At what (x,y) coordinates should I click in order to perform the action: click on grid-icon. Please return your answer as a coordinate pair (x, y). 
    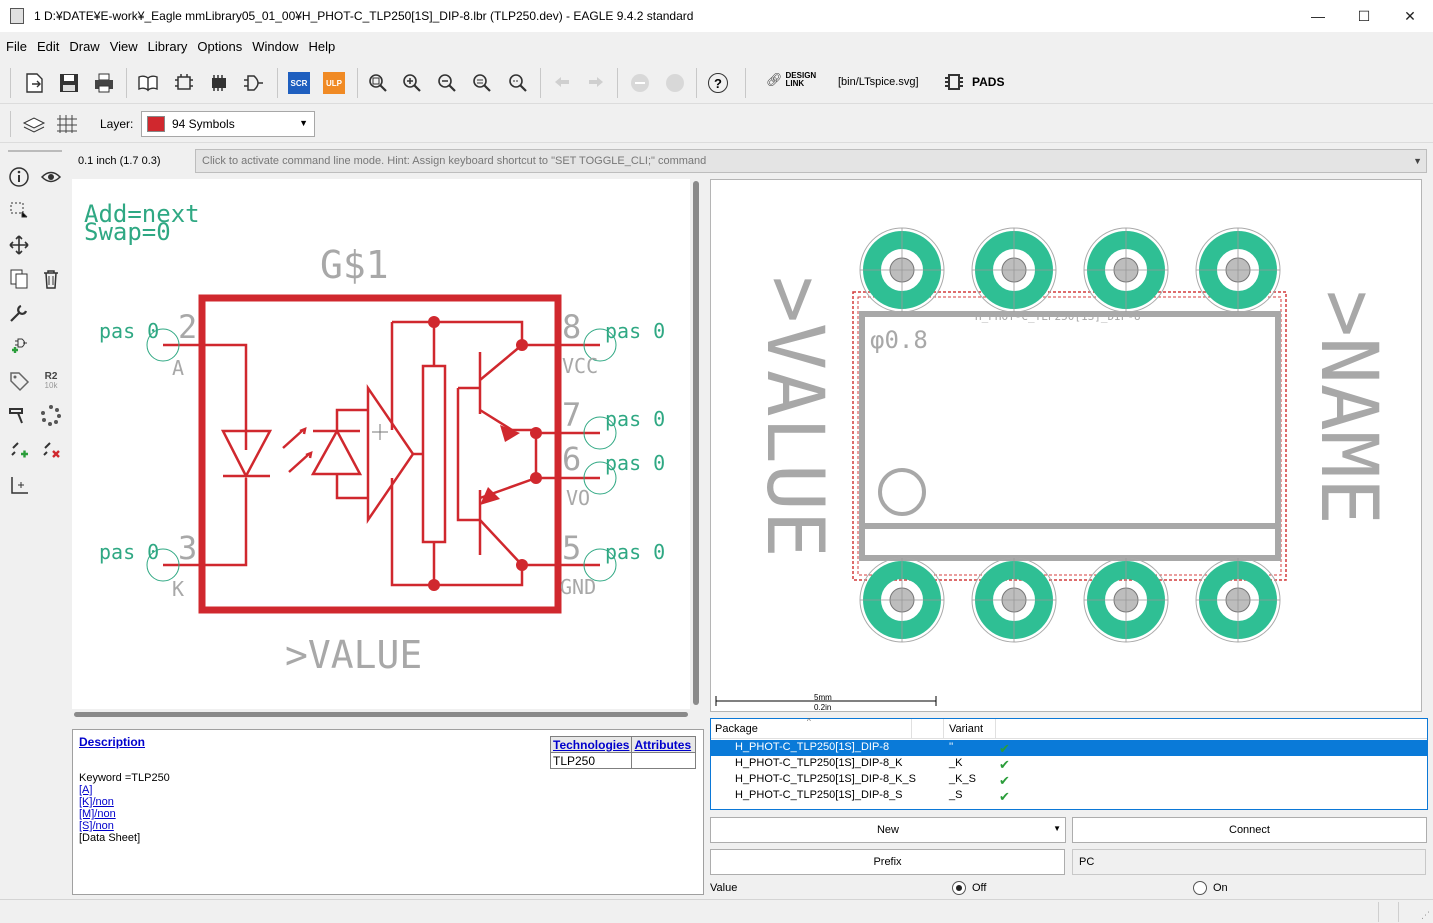
    Looking at the image, I should click on (69, 125).